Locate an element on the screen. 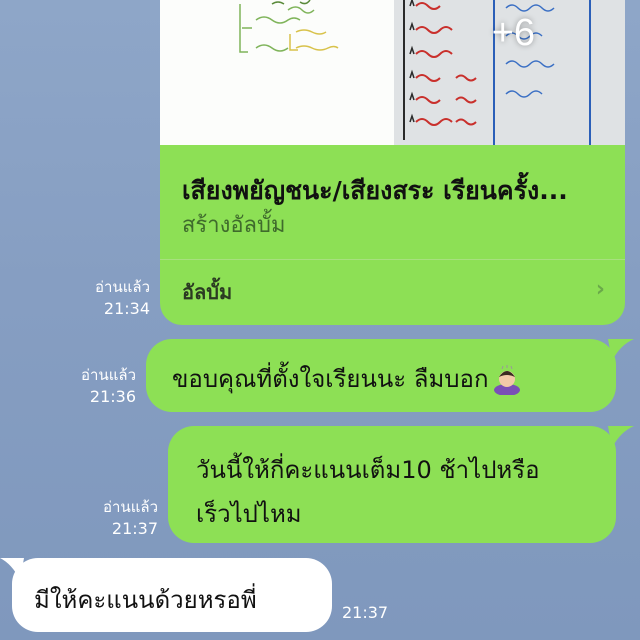 This screenshot has height=640, width=640. message-time: 21:34 is located at coordinates (126, 308).